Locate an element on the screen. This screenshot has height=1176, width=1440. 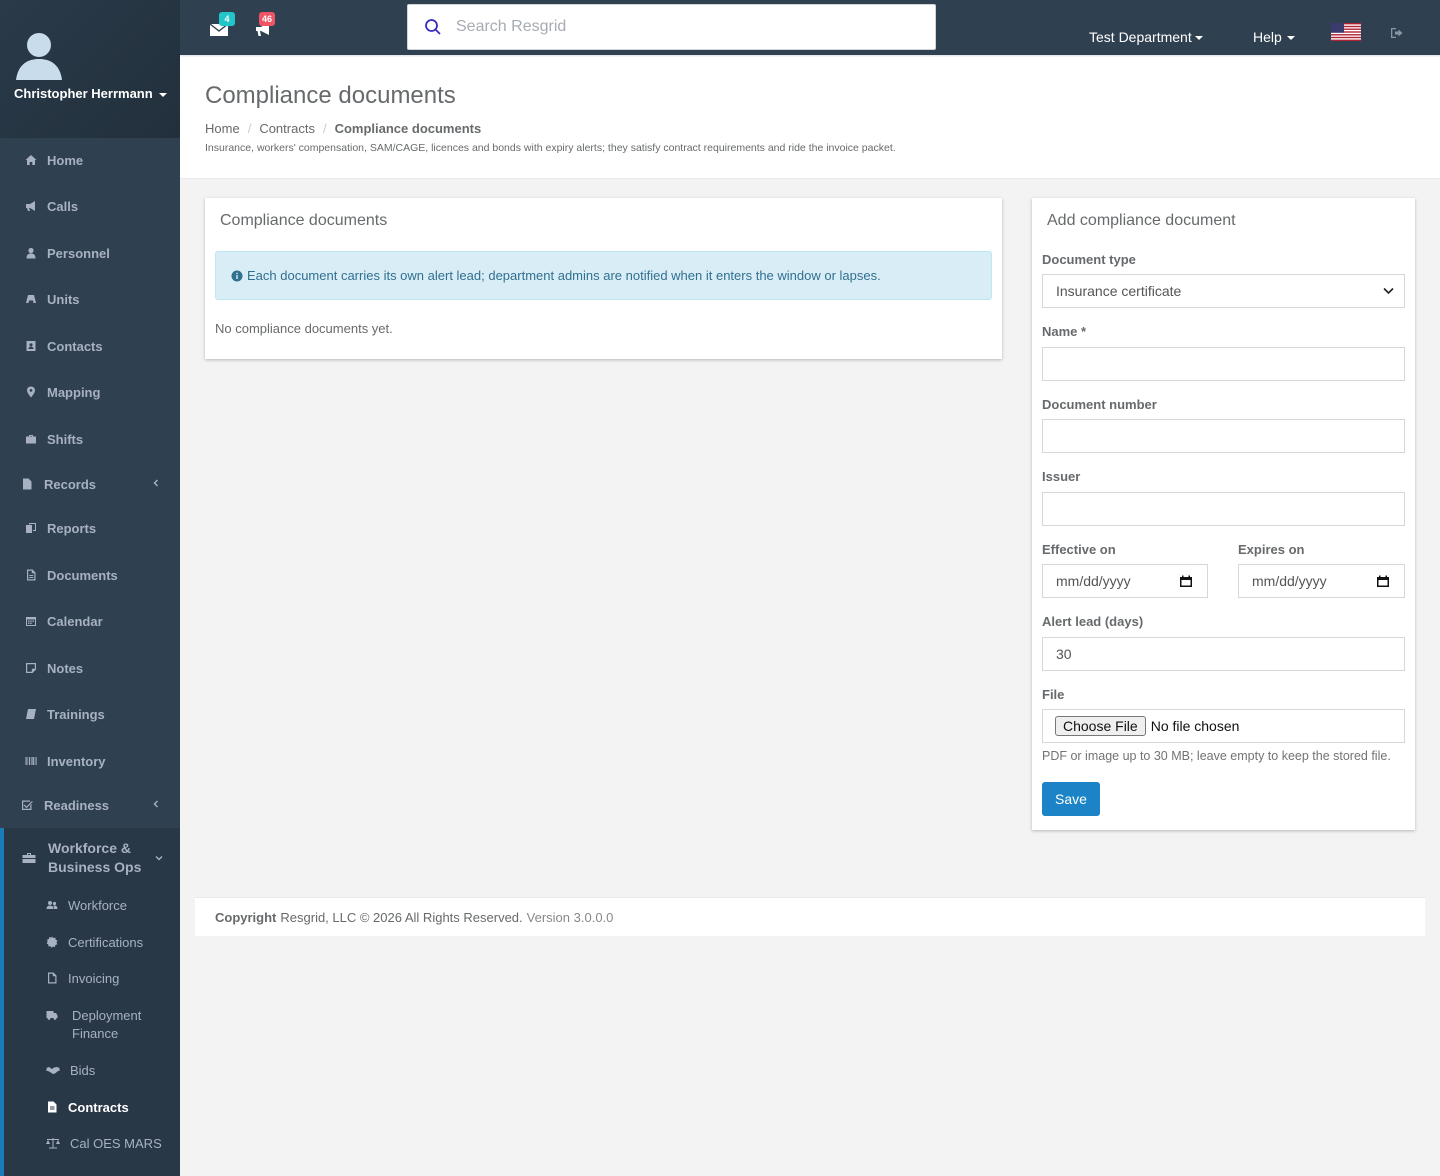
sidebar-item-label: Calls is located at coordinates (63, 206).